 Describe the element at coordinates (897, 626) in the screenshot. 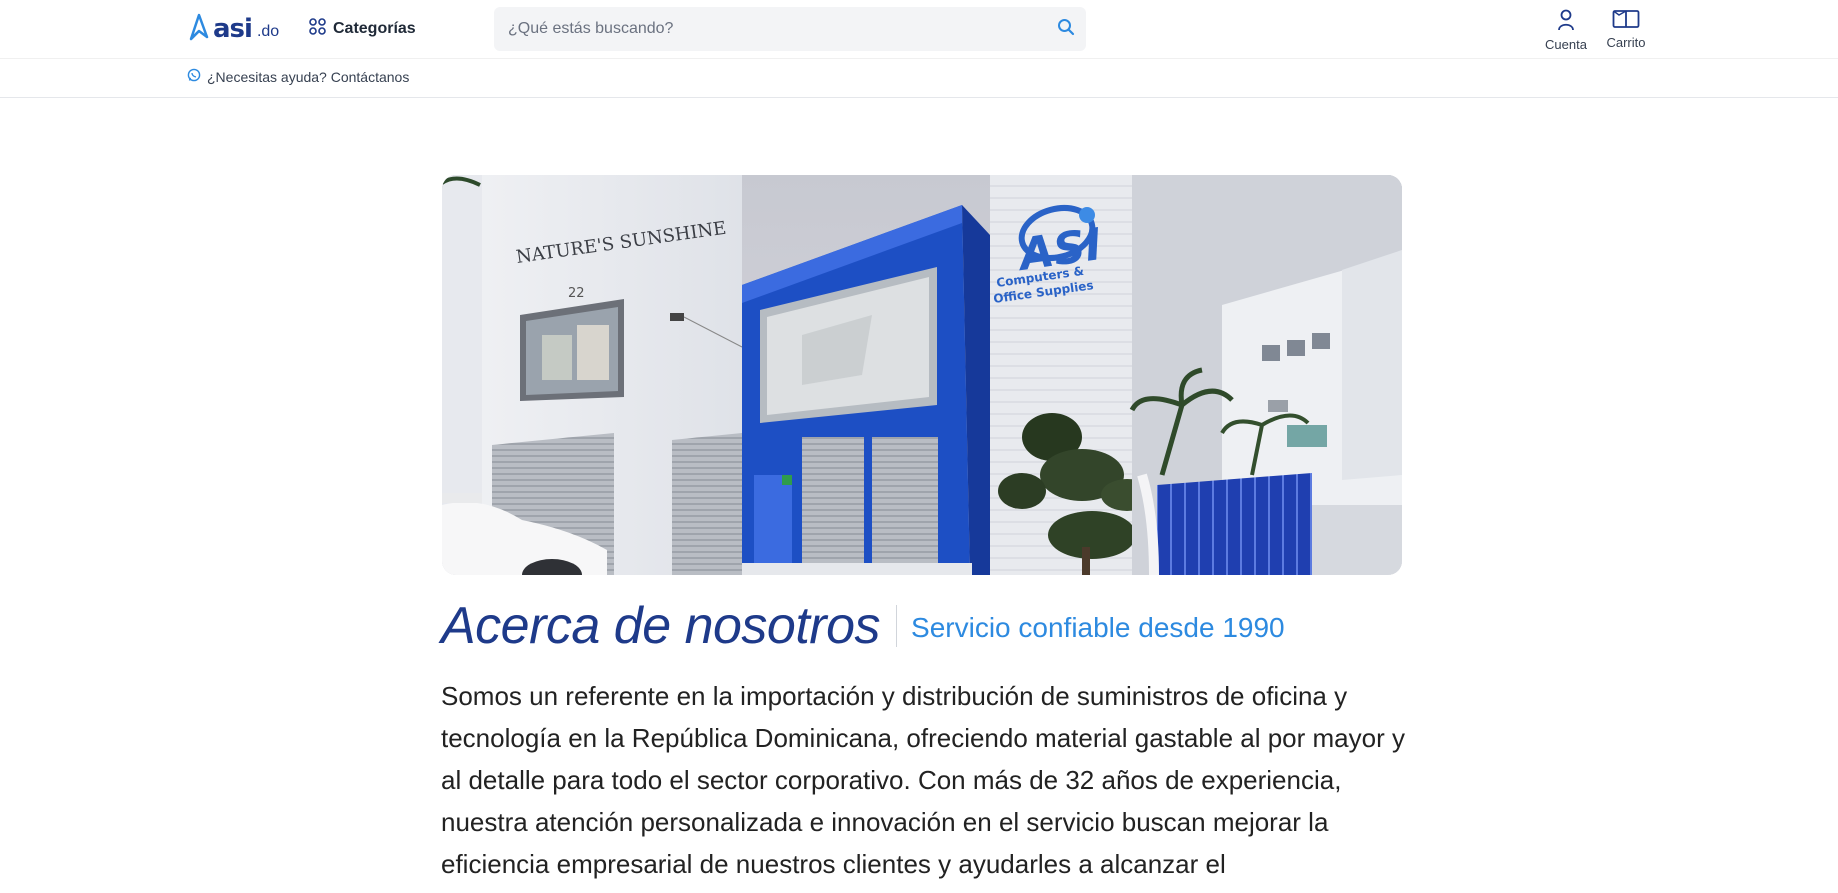

I see `heading-divider` at that location.